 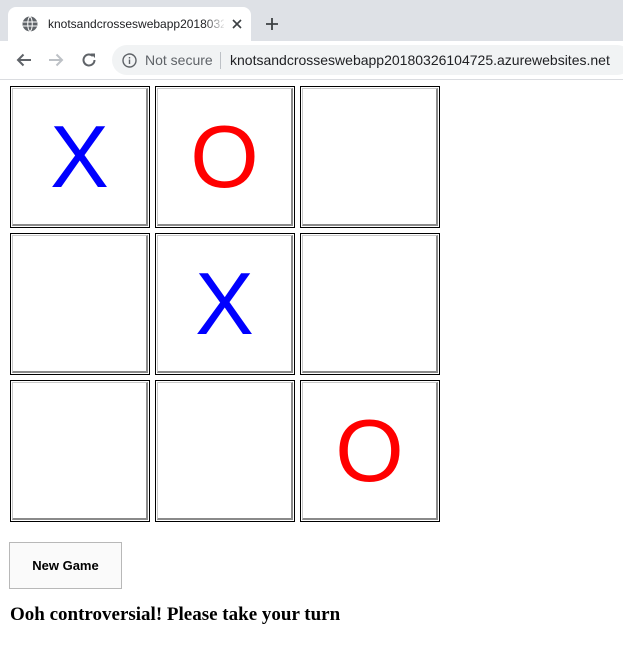 I want to click on new-tab-icon, so click(x=272, y=24).